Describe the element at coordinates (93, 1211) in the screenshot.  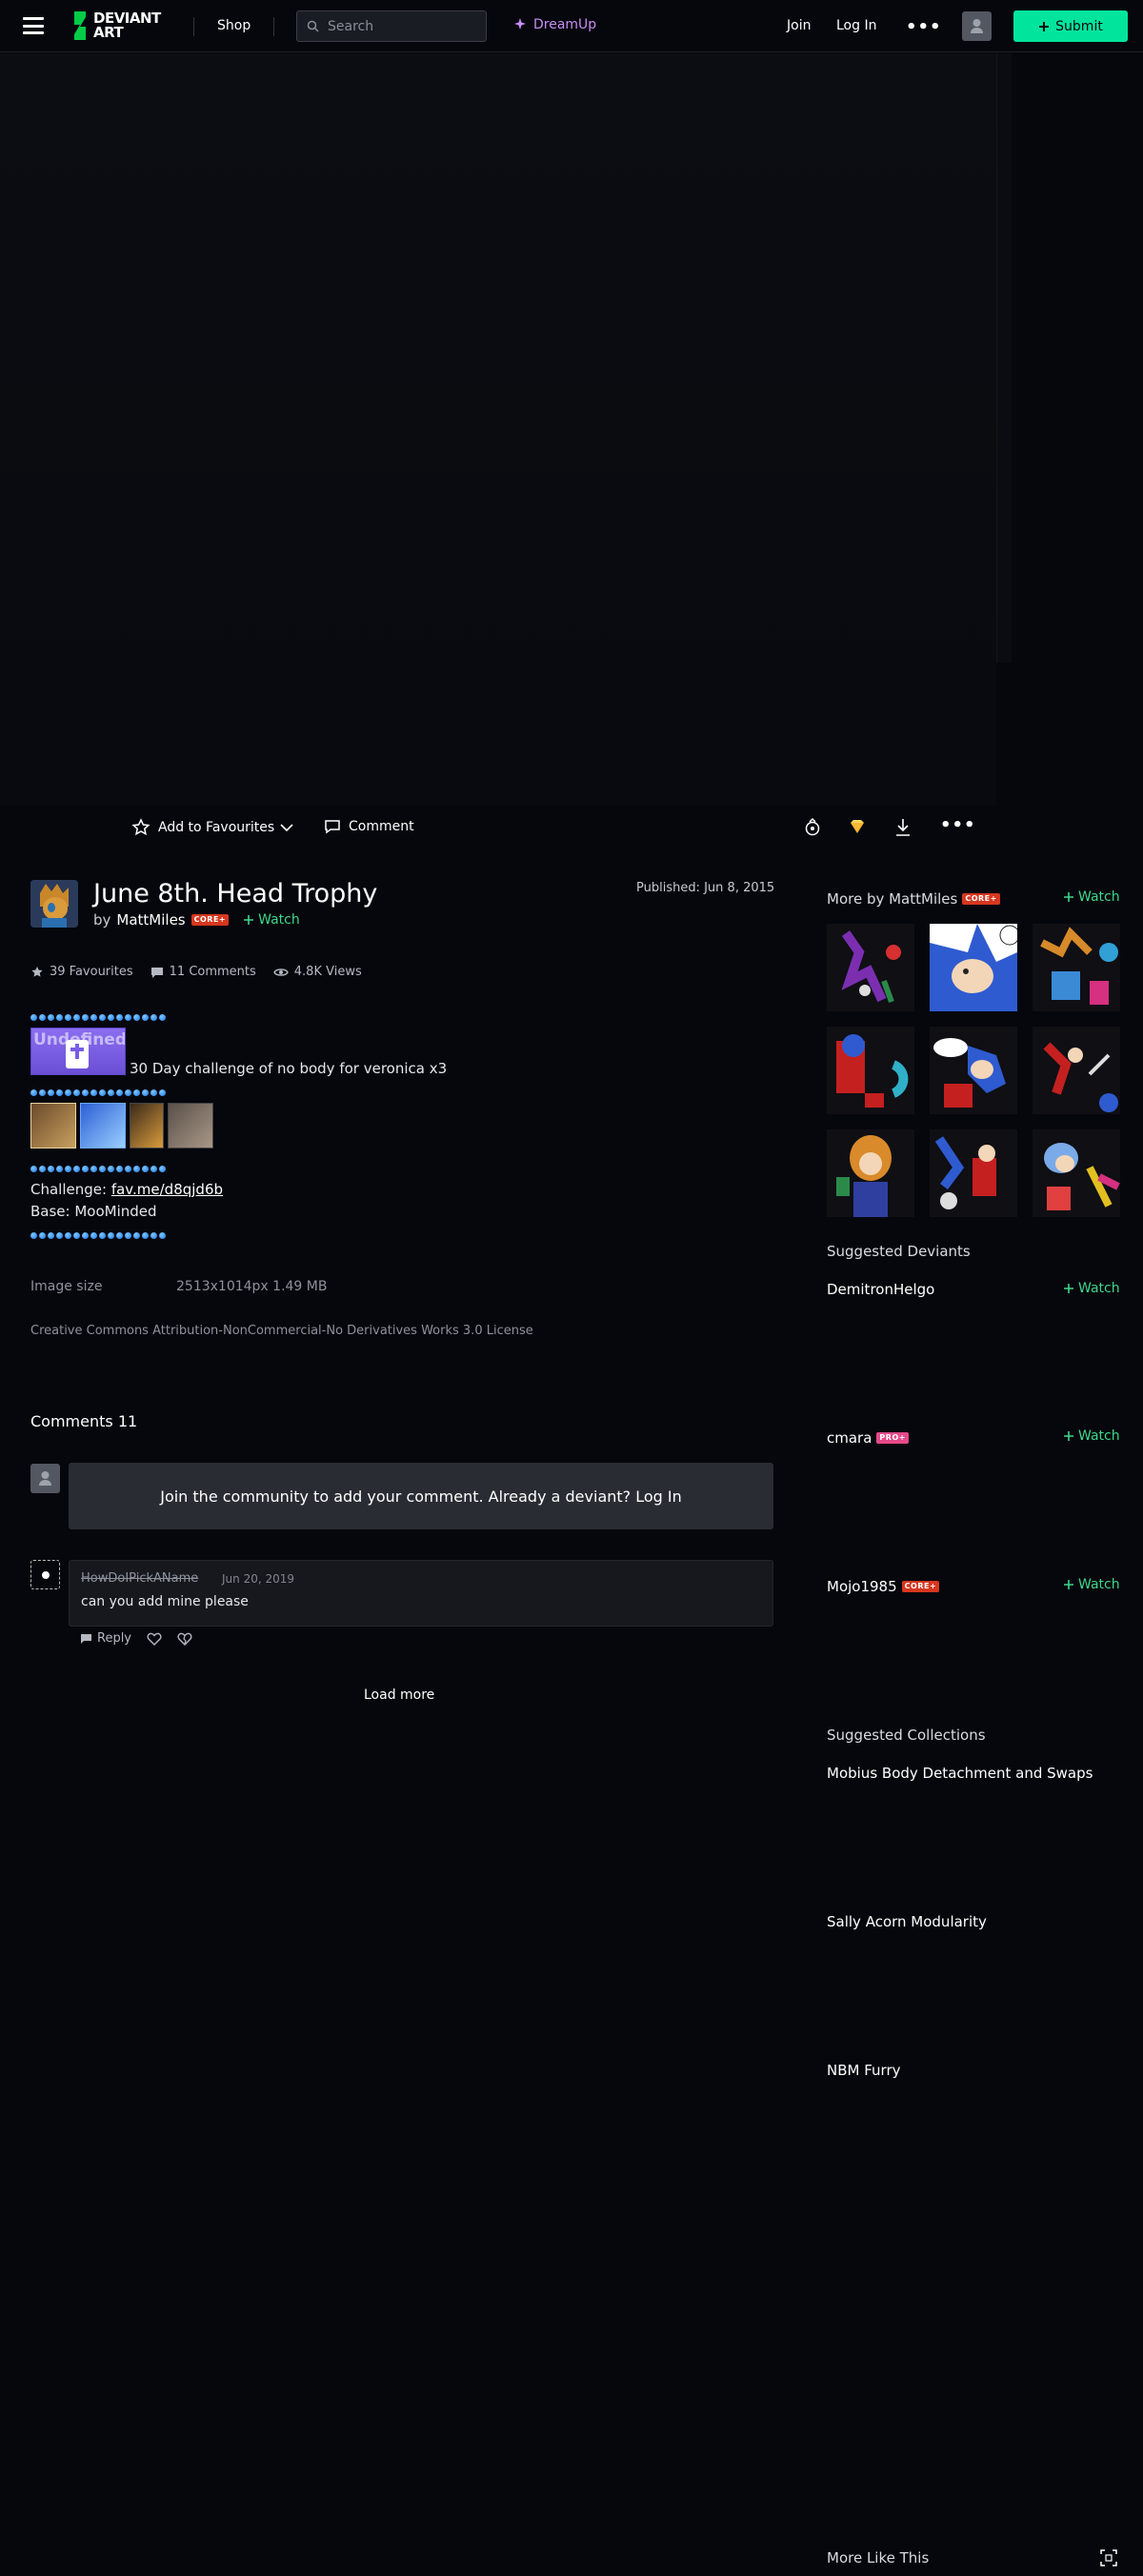
I see `base-credit: Base: MooMinded` at that location.